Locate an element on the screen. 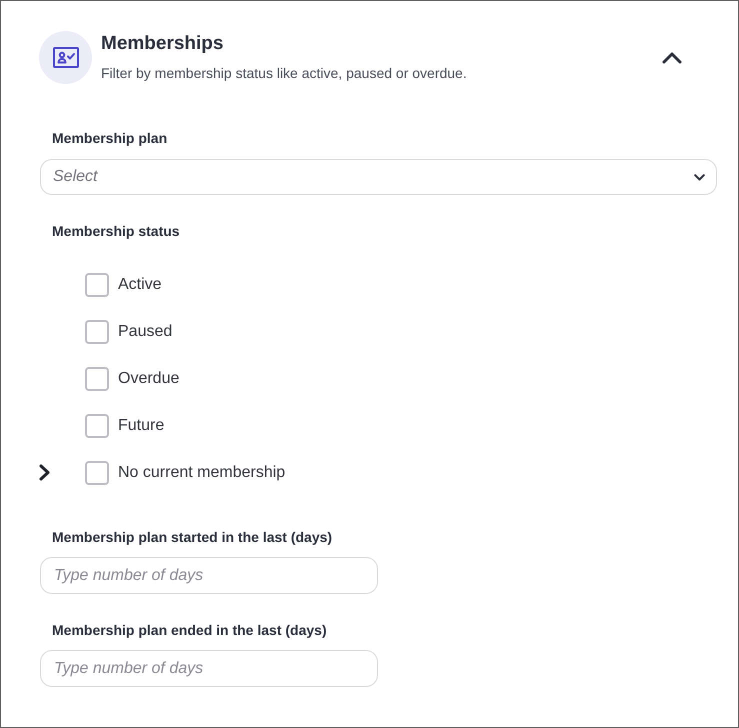 Image resolution: width=739 pixels, height=728 pixels. field-label: Membership plan is located at coordinates (110, 138).